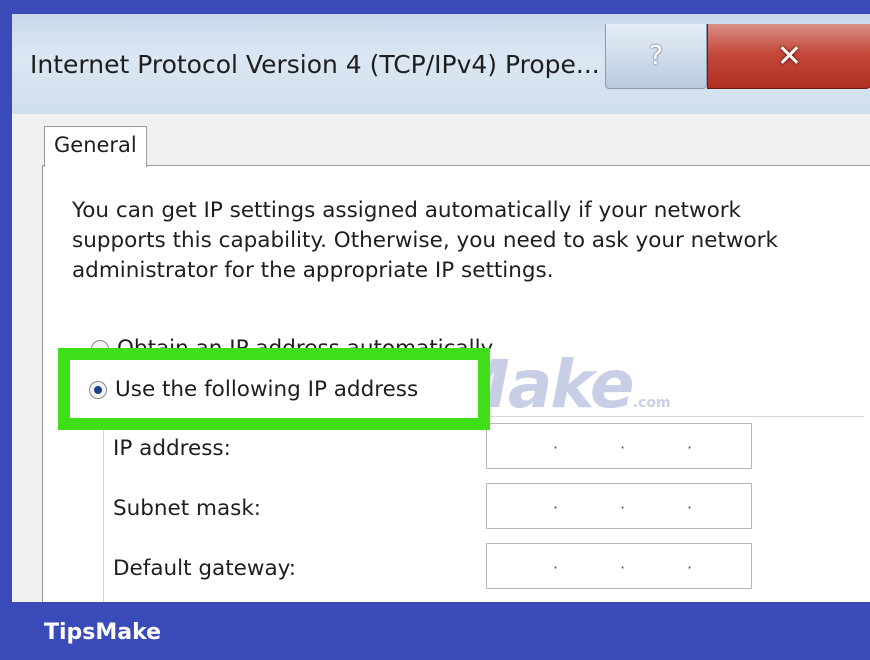 The width and height of the screenshot is (870, 660). What do you see at coordinates (619, 506) in the screenshot?
I see `subnet-mask-input: · · ·` at bounding box center [619, 506].